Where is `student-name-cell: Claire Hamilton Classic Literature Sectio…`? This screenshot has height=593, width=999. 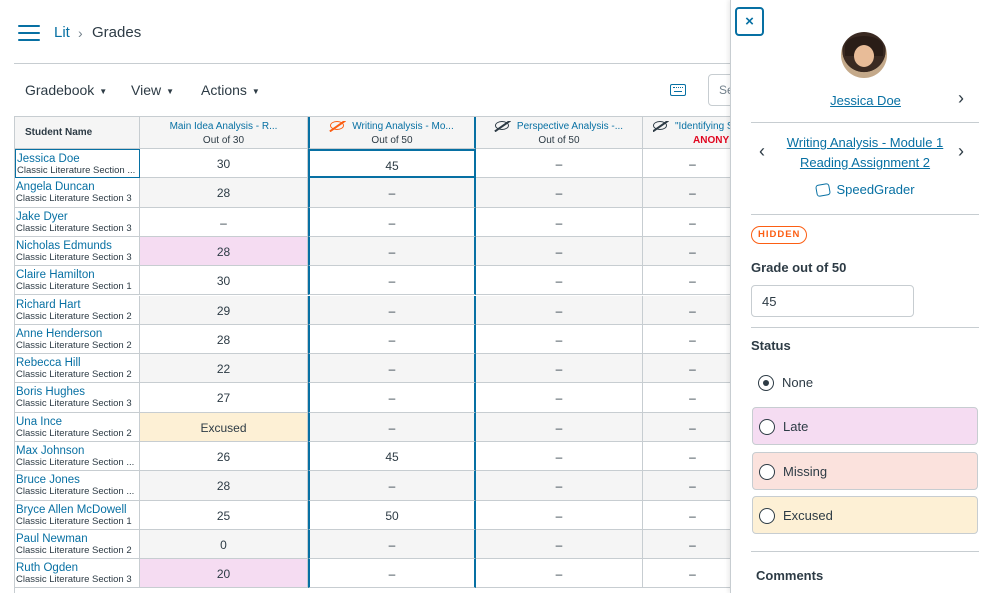
student-name-cell: Claire Hamilton Classic Literature Sectio… is located at coordinates (77, 281).